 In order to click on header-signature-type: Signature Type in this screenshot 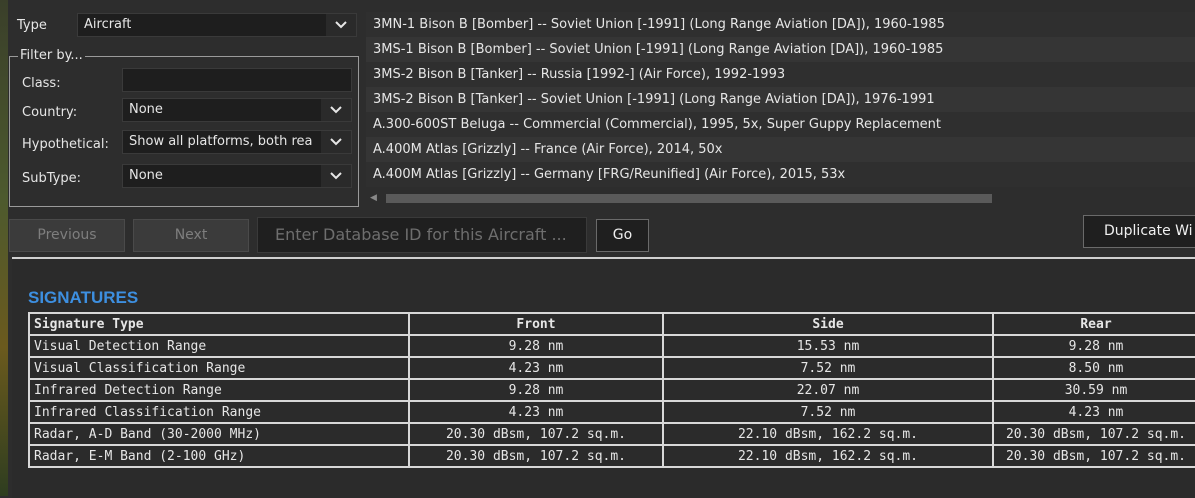, I will do `click(219, 324)`.